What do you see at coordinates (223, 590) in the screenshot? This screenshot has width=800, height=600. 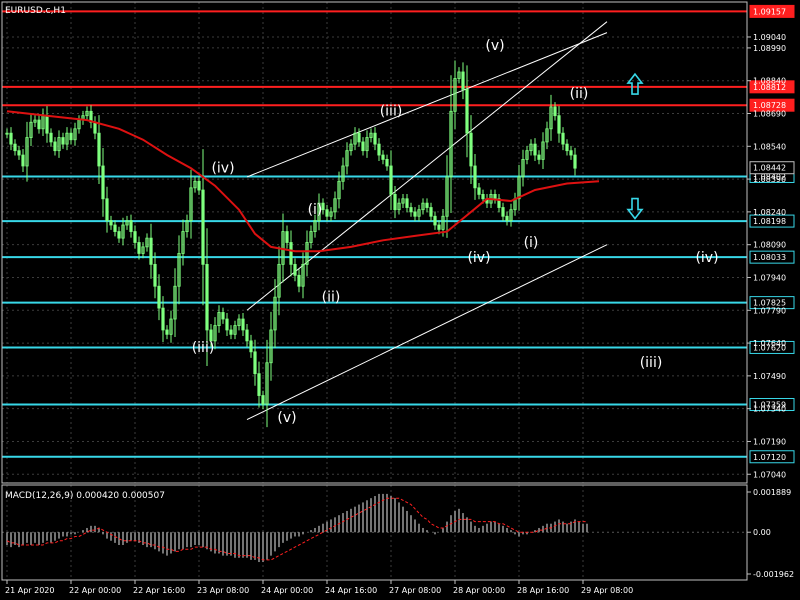 I see `x-tick-label: 23 Apr 08:00` at bounding box center [223, 590].